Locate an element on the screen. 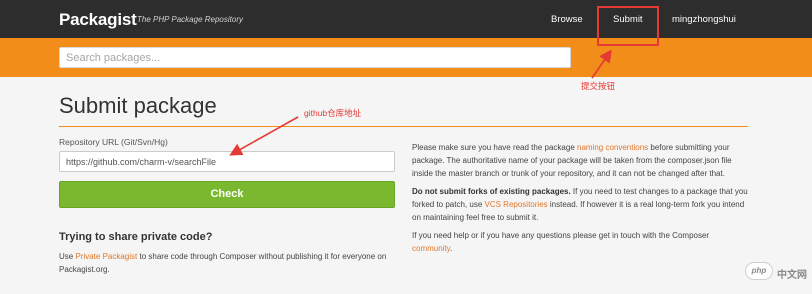 Image resolution: width=812 pixels, height=294 pixels. private-code-heading: Trying to share private code? is located at coordinates (136, 237).